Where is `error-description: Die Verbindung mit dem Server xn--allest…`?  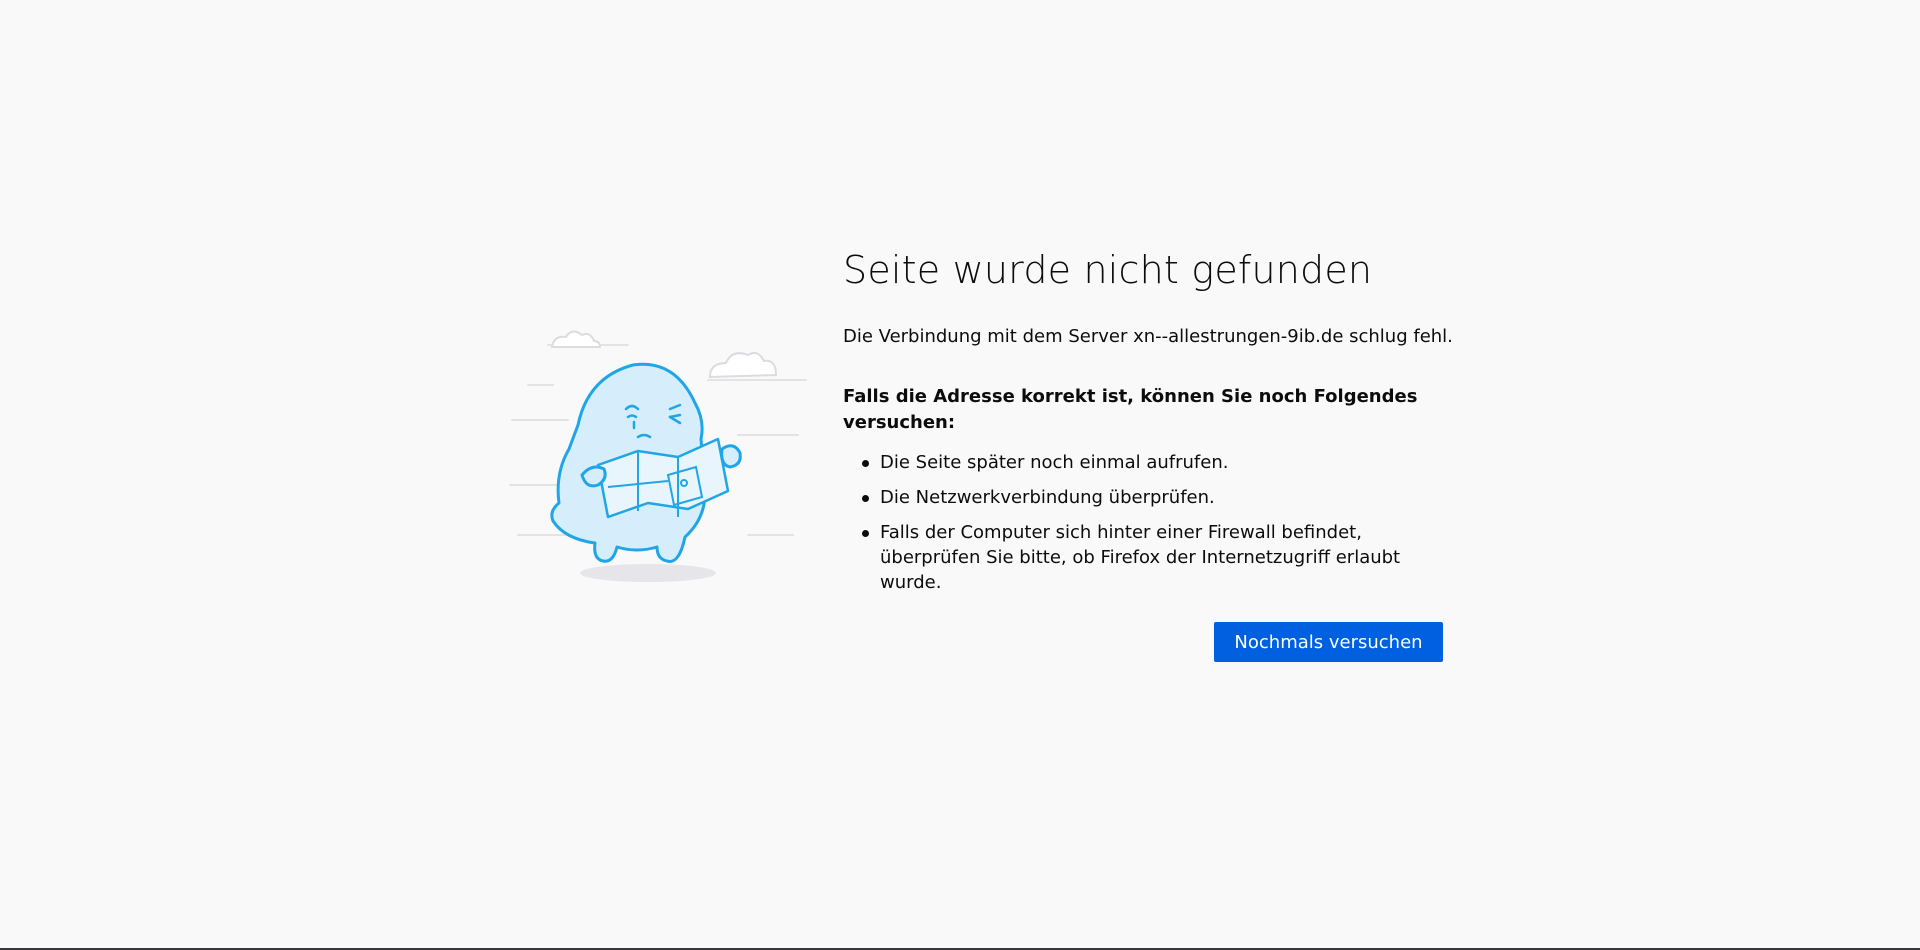
error-description: Die Verbindung mit dem Server xn--allest… is located at coordinates (1148, 336).